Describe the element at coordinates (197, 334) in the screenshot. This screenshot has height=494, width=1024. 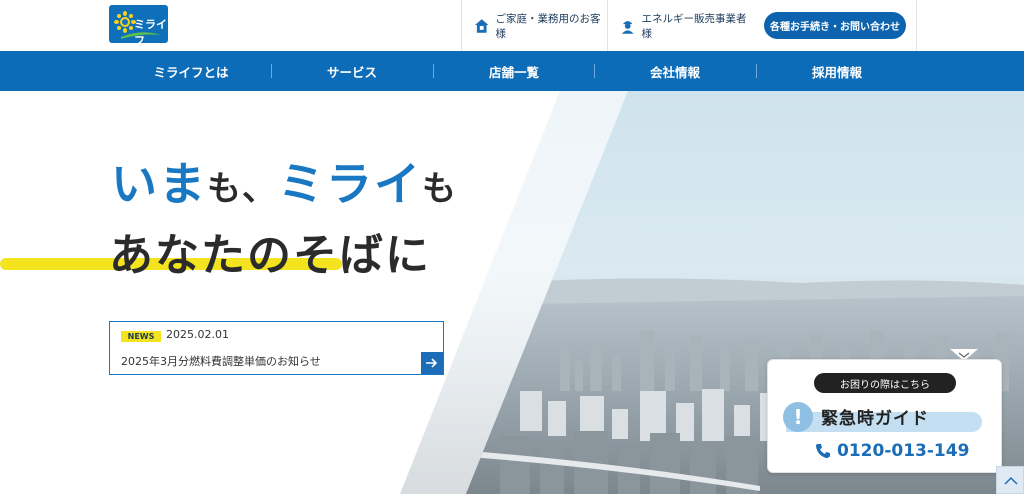
I see `news-date: 2025.02.01` at that location.